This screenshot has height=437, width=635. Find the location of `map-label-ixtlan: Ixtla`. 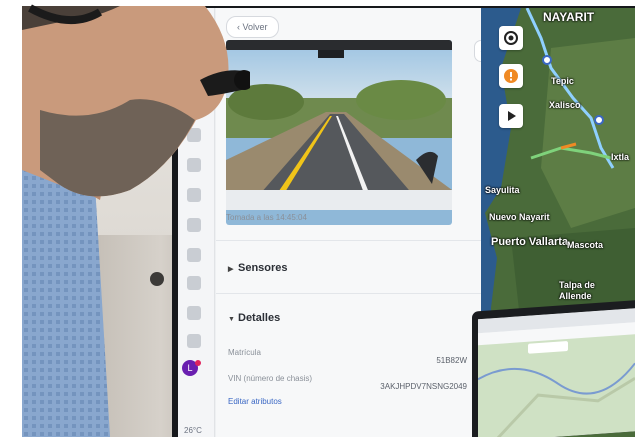

map-label-ixtlan: Ixtla is located at coordinates (620, 157).